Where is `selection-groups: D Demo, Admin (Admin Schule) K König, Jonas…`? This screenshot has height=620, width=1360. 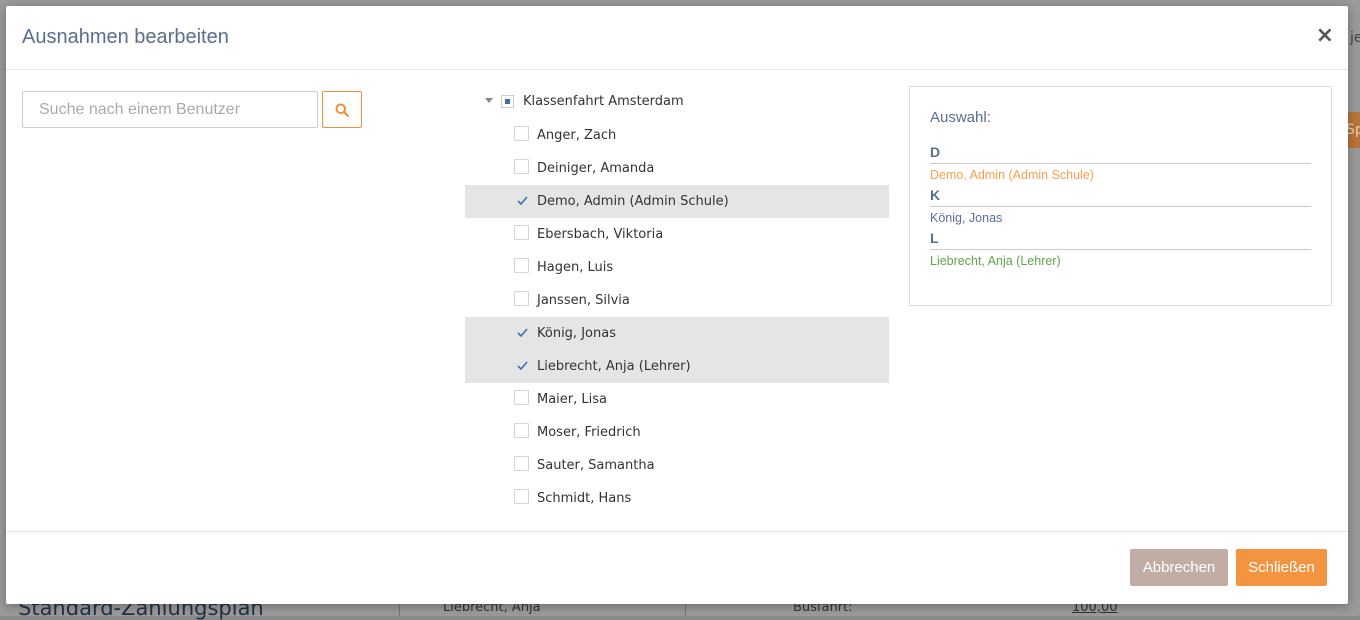 selection-groups: D Demo, Admin (Admin Schule) K König, Jonas… is located at coordinates (1120, 208).